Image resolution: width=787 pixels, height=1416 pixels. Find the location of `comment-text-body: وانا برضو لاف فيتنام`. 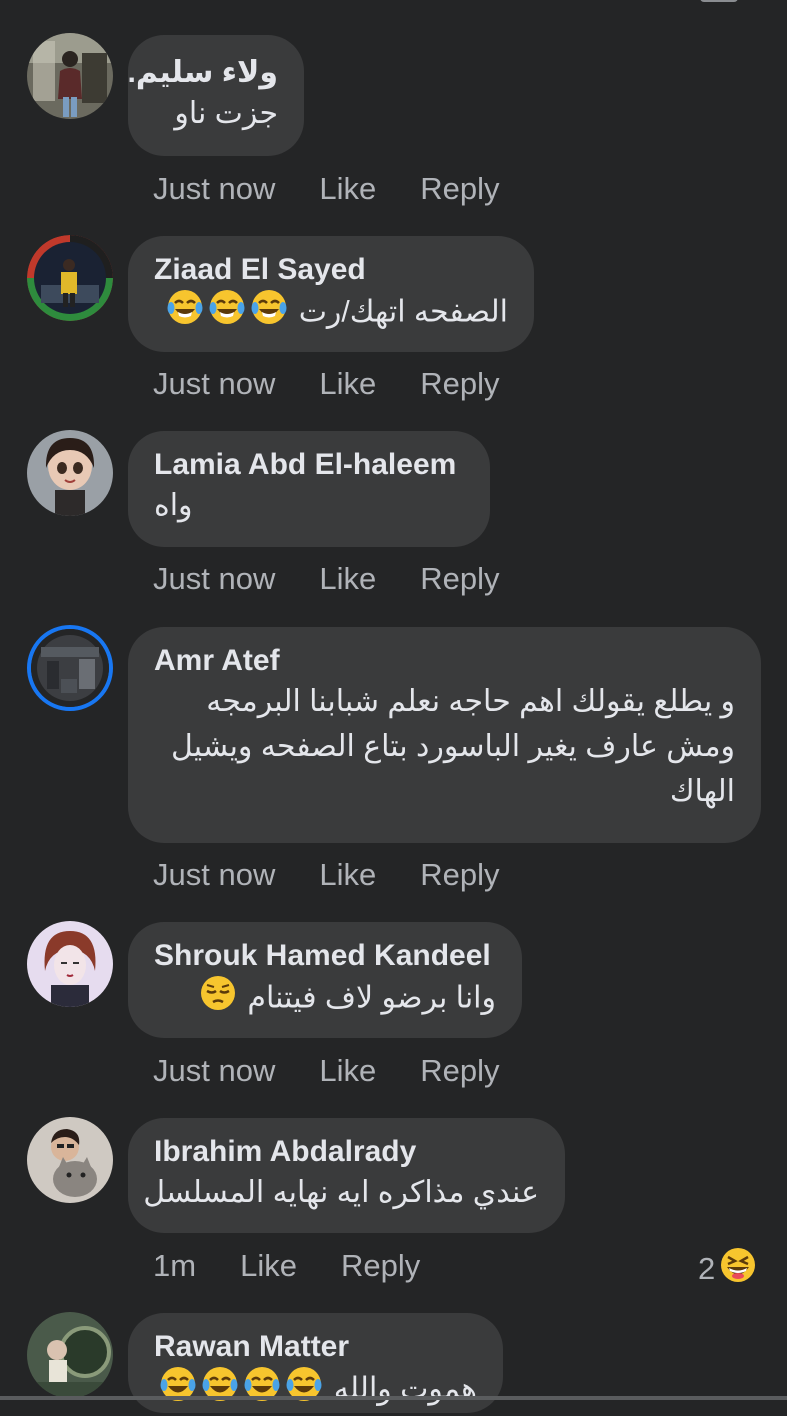

comment-text-body: وانا برضو لاف فيتنام is located at coordinates (371, 998).